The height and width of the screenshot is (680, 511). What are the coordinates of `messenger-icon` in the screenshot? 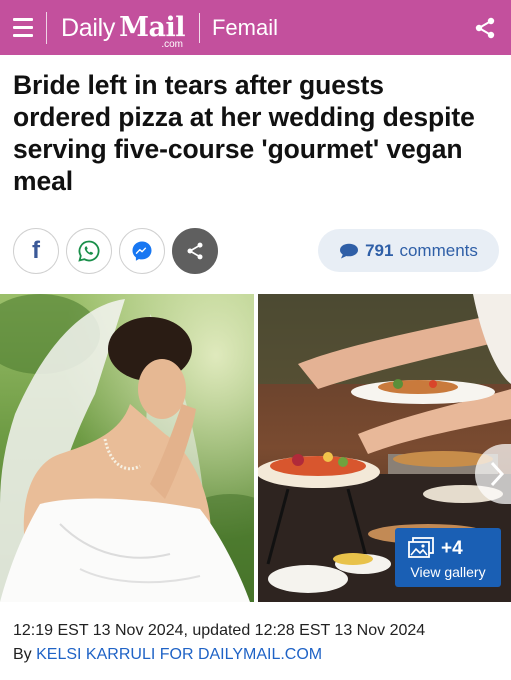 It's located at (142, 251).